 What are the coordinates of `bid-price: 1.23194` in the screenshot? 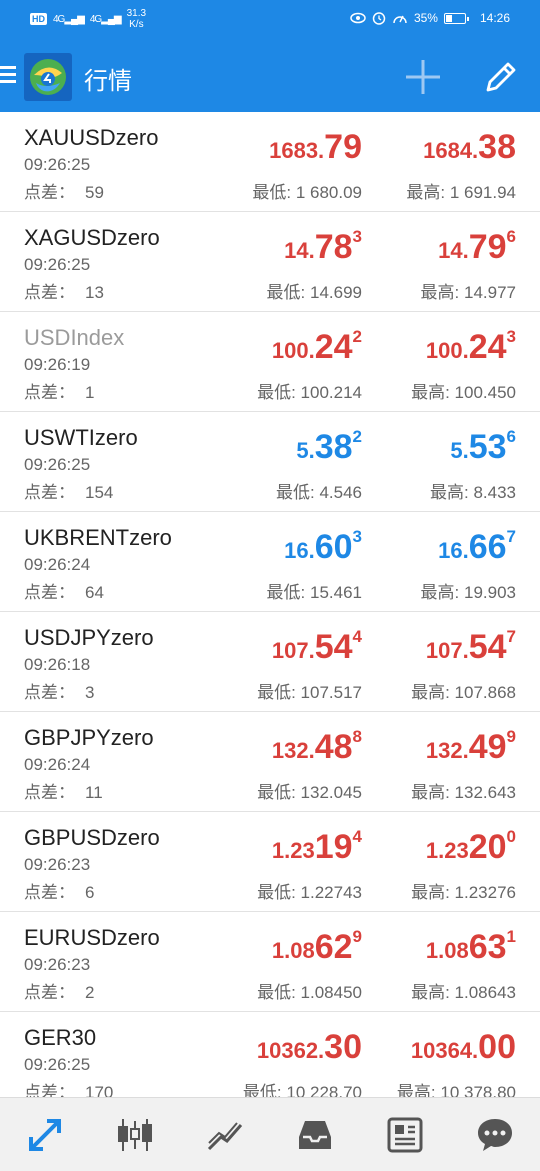 It's located at (316, 846).